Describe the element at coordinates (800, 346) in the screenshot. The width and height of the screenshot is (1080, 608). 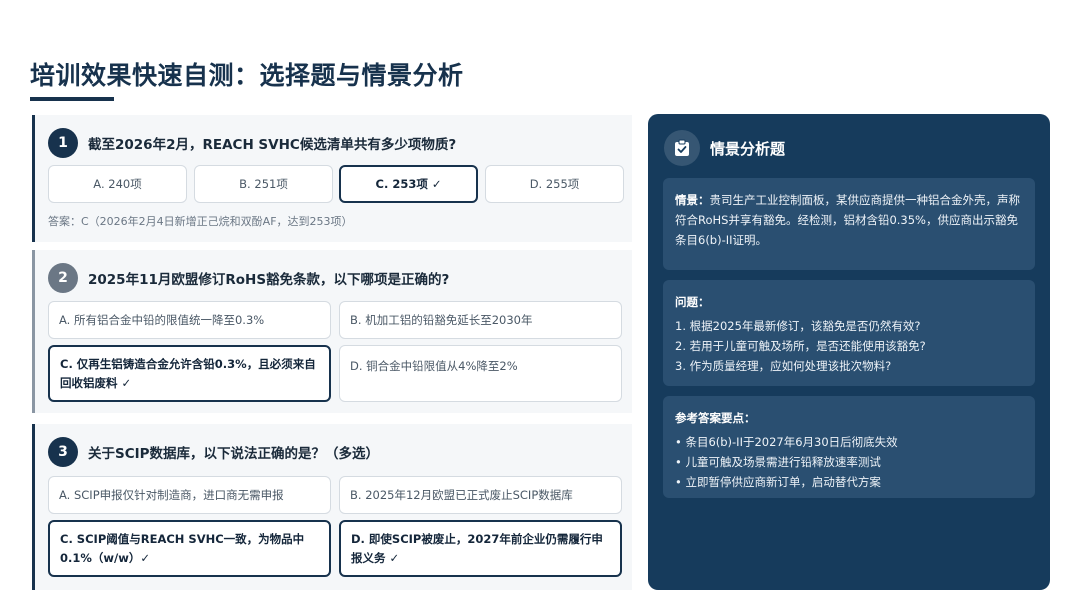
I see `scenario-question-item: 2. 若用于儿童可触及场所，是否还能使用该豁免?` at that location.